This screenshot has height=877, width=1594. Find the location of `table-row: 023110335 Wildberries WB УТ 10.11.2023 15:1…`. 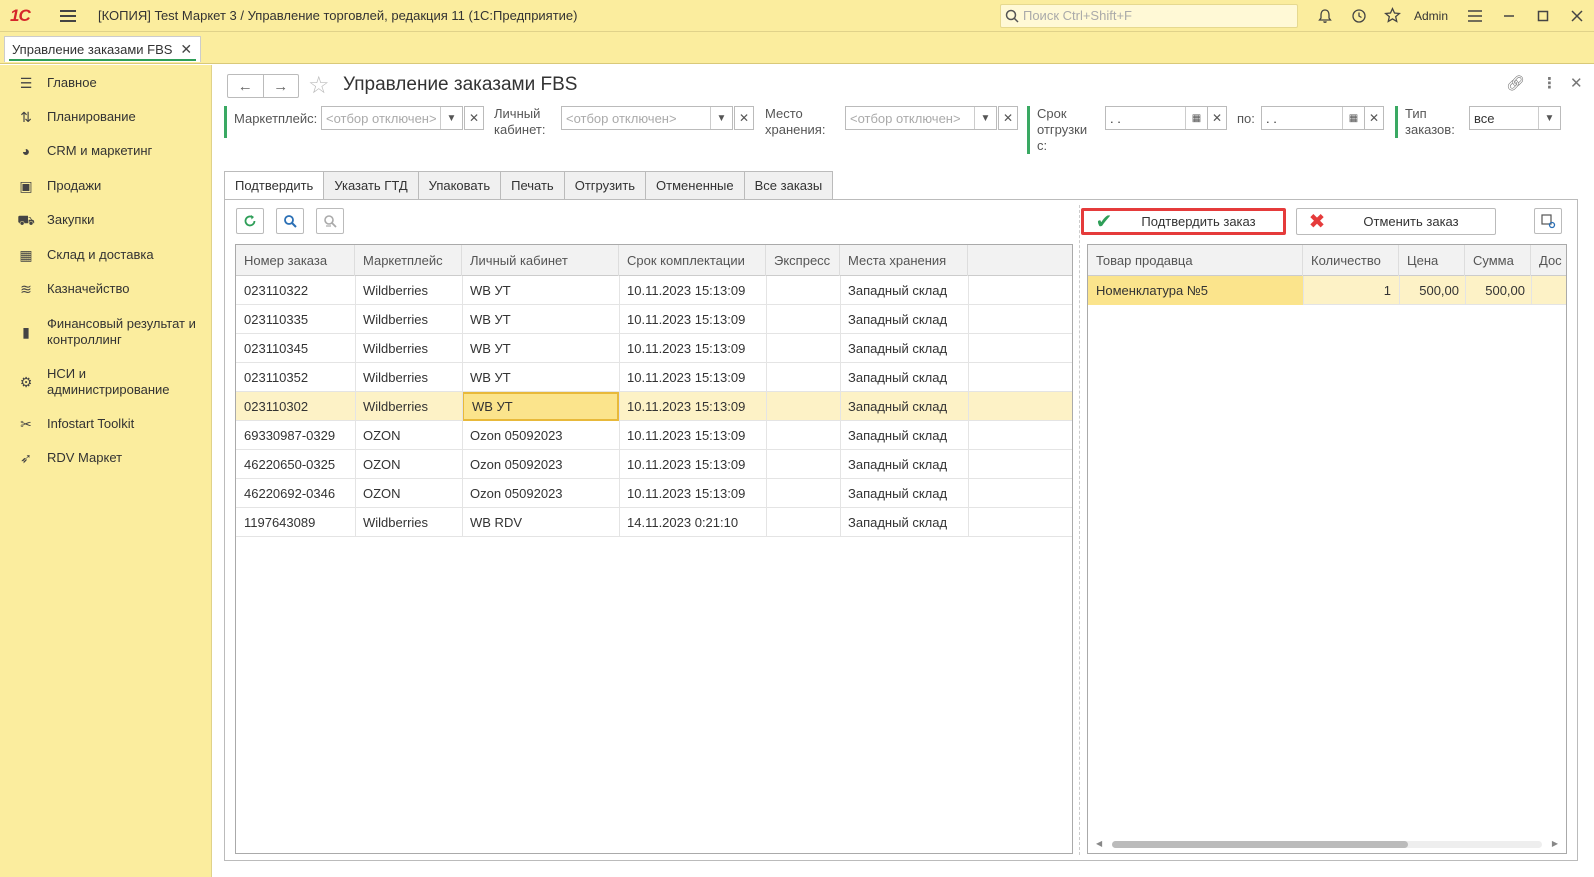

table-row: 023110335 Wildberries WB УТ 10.11.2023 15:1… is located at coordinates (654, 319).